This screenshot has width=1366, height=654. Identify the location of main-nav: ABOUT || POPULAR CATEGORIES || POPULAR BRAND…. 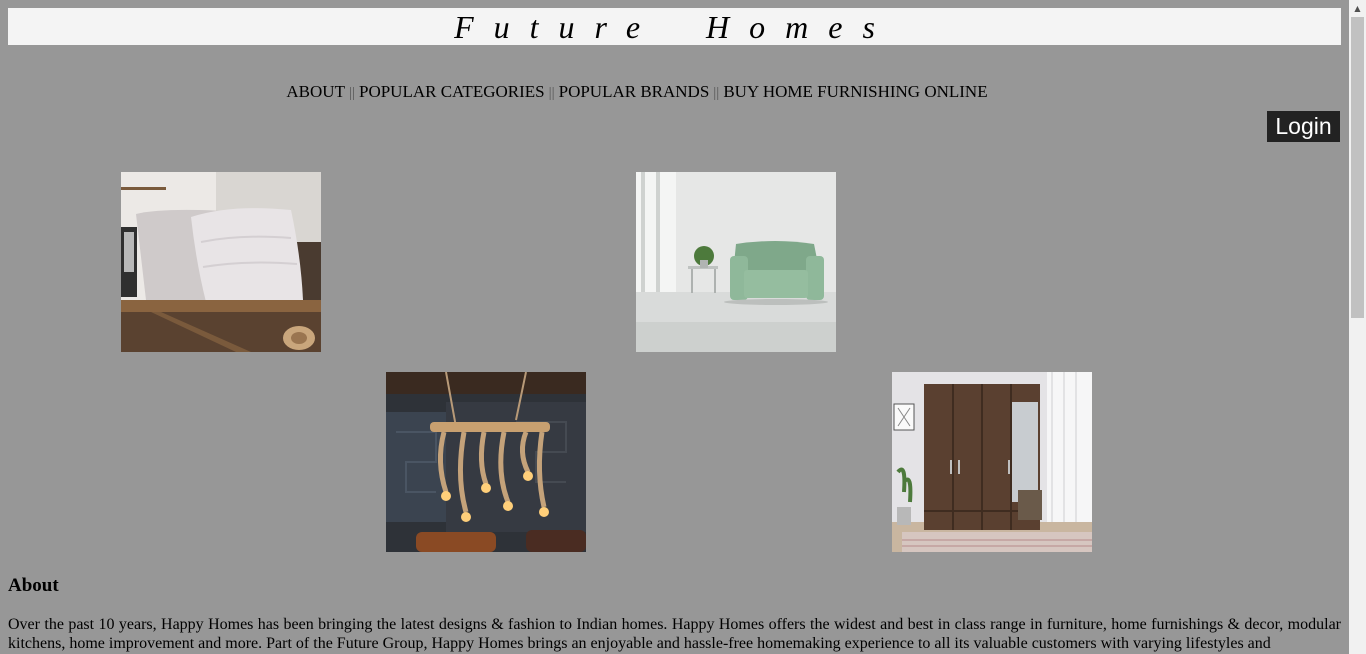
(637, 92).